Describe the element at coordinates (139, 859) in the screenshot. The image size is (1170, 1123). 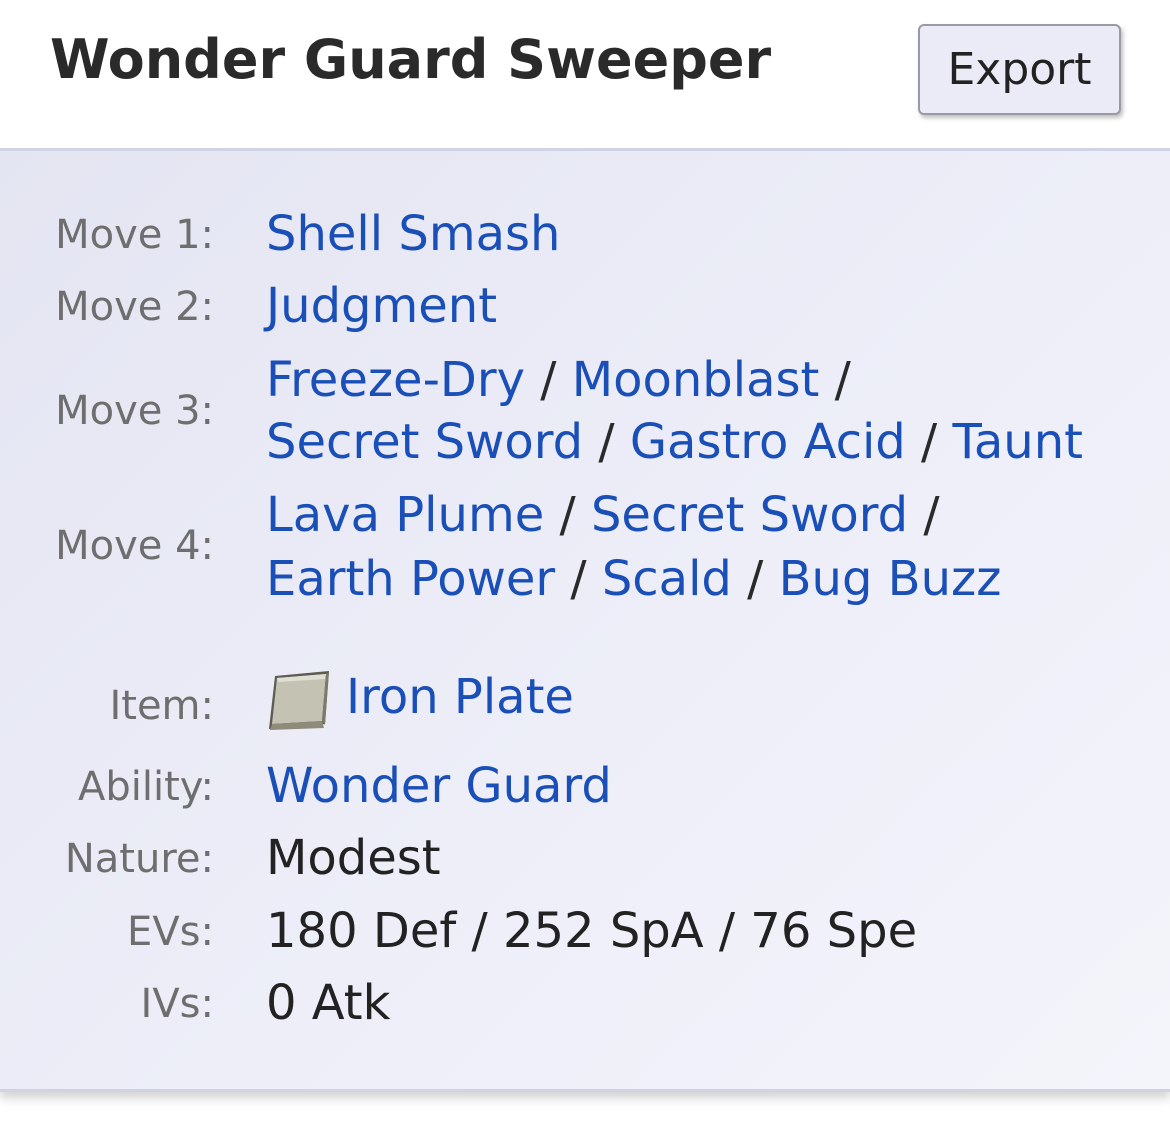
I see `nature-label: Nature:` at that location.